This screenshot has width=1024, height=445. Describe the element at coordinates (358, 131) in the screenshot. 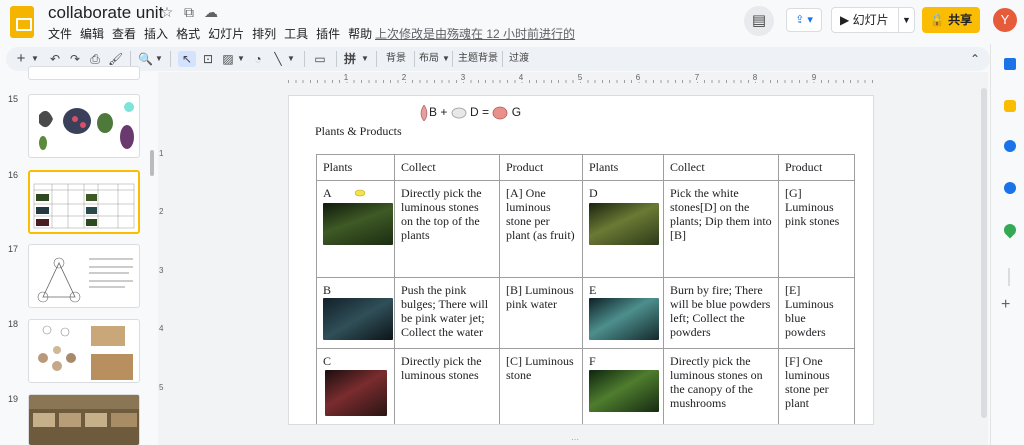

I see `slide-title: Plants & Products` at that location.